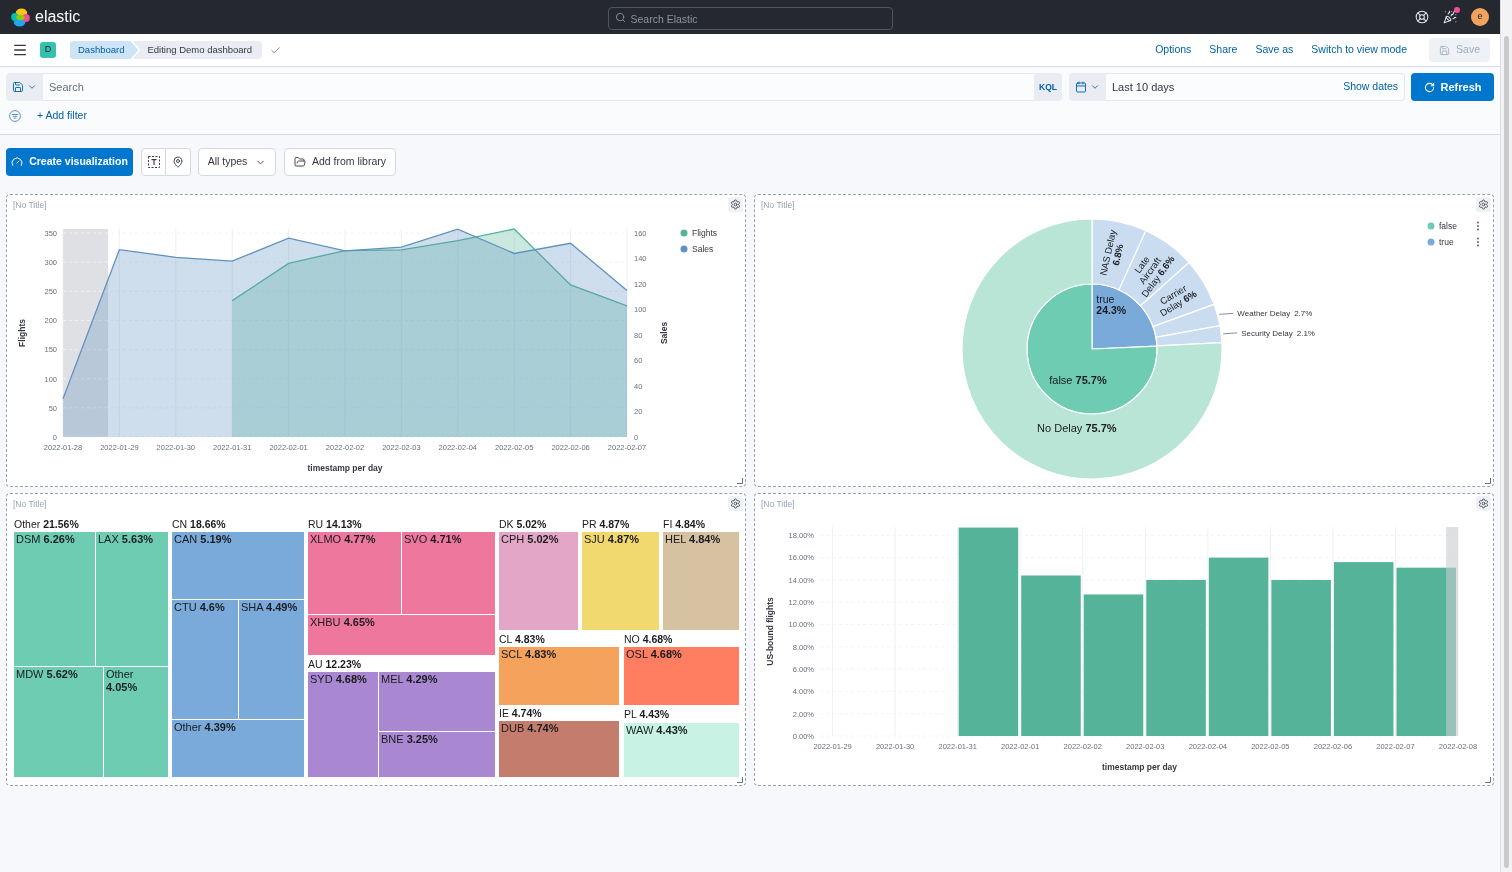 This screenshot has height=872, width=1512. Describe the element at coordinates (1422, 17) in the screenshot. I see `help-icon` at that location.